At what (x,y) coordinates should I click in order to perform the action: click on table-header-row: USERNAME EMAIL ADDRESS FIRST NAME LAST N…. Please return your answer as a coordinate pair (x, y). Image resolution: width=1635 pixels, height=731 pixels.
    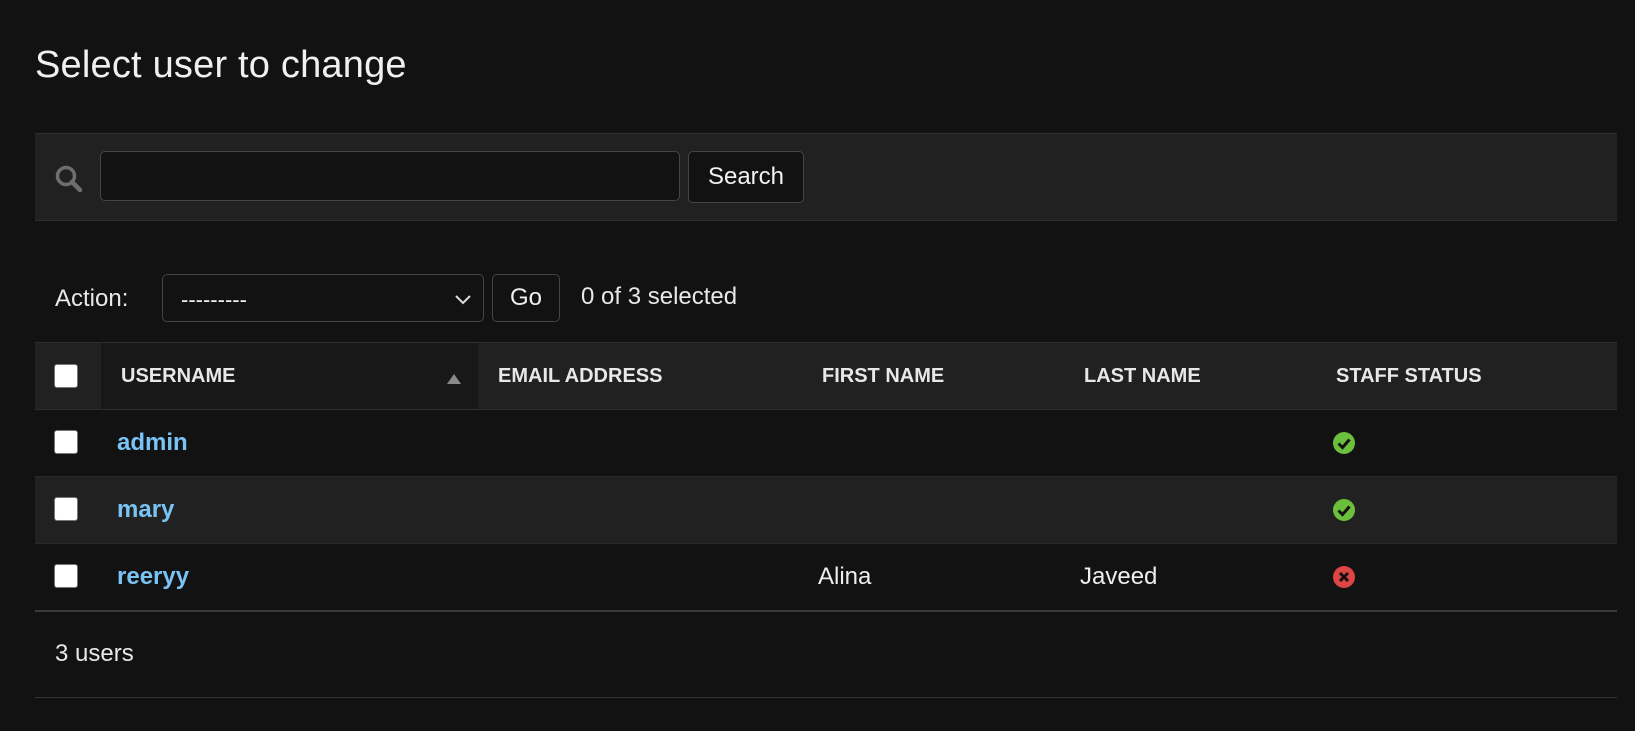
    Looking at the image, I should click on (826, 376).